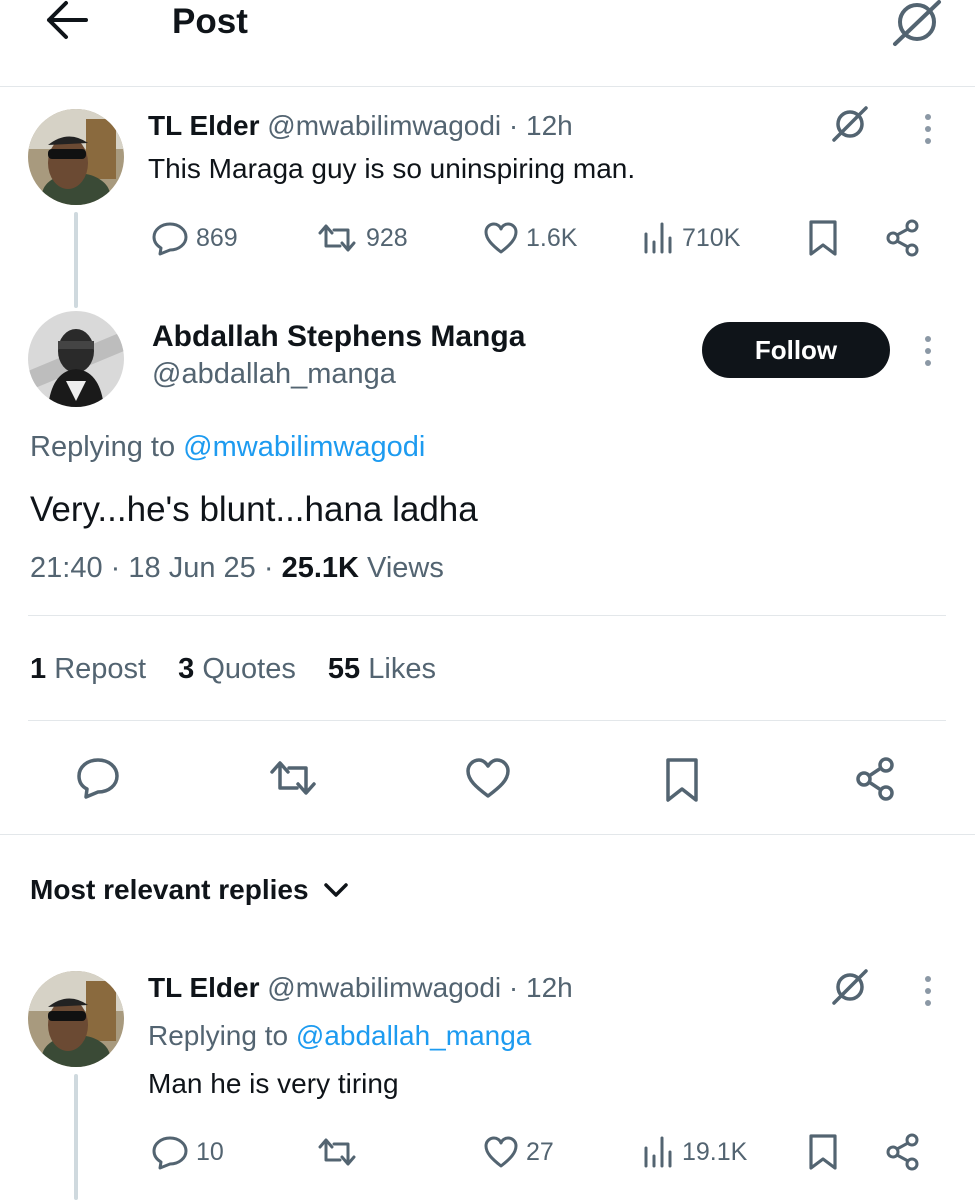 Image resolution: width=975 pixels, height=1200 pixels. I want to click on views-action: 710K, so click(690, 238).